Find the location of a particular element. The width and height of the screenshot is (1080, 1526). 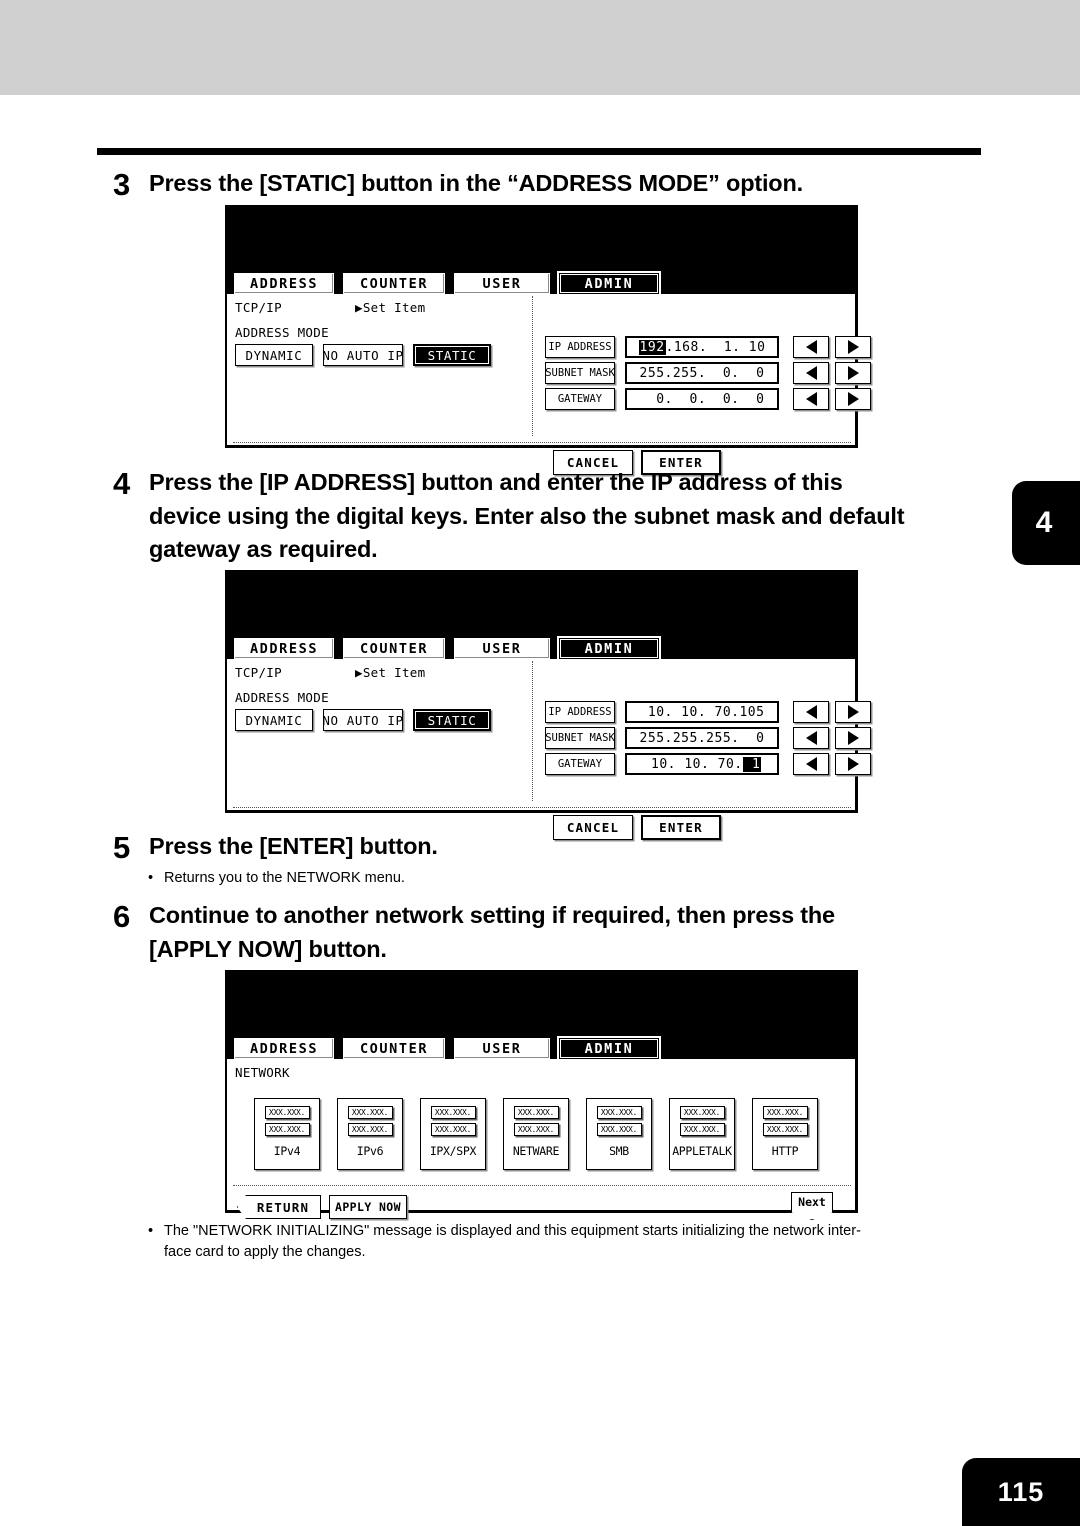

field-value-ip-address-1: 192.168. 1. 10 is located at coordinates (702, 347).